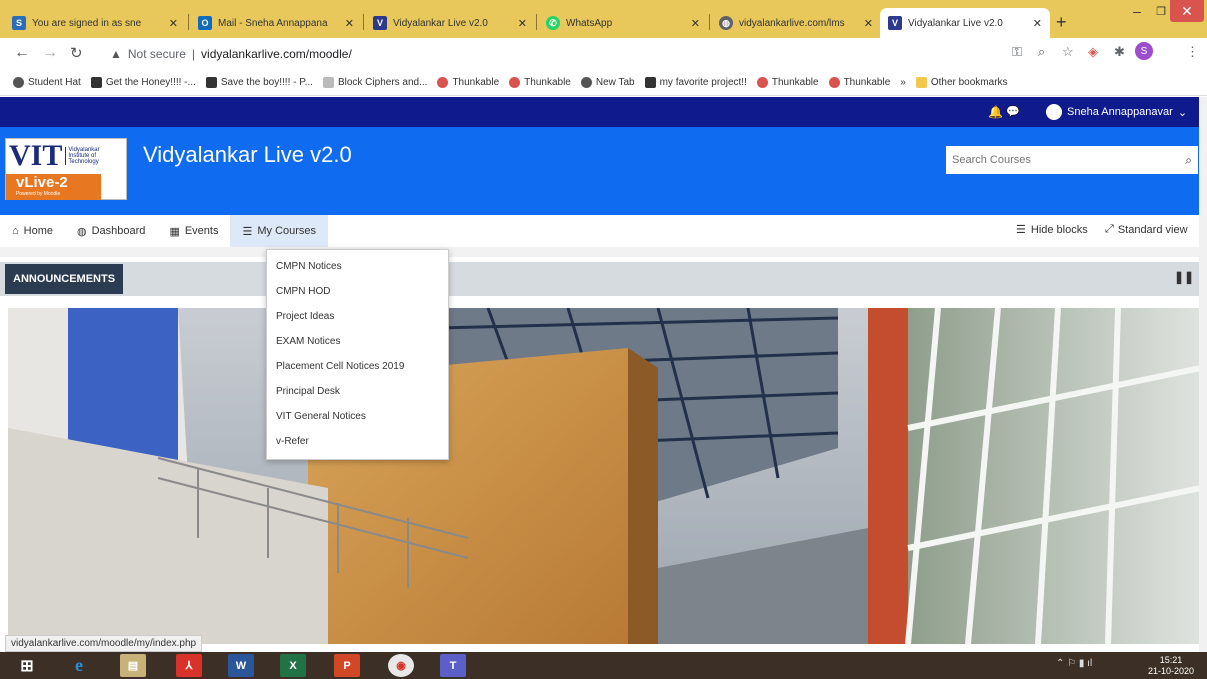  Describe the element at coordinates (453, 665) in the screenshot. I see `teams-icon: T` at that location.